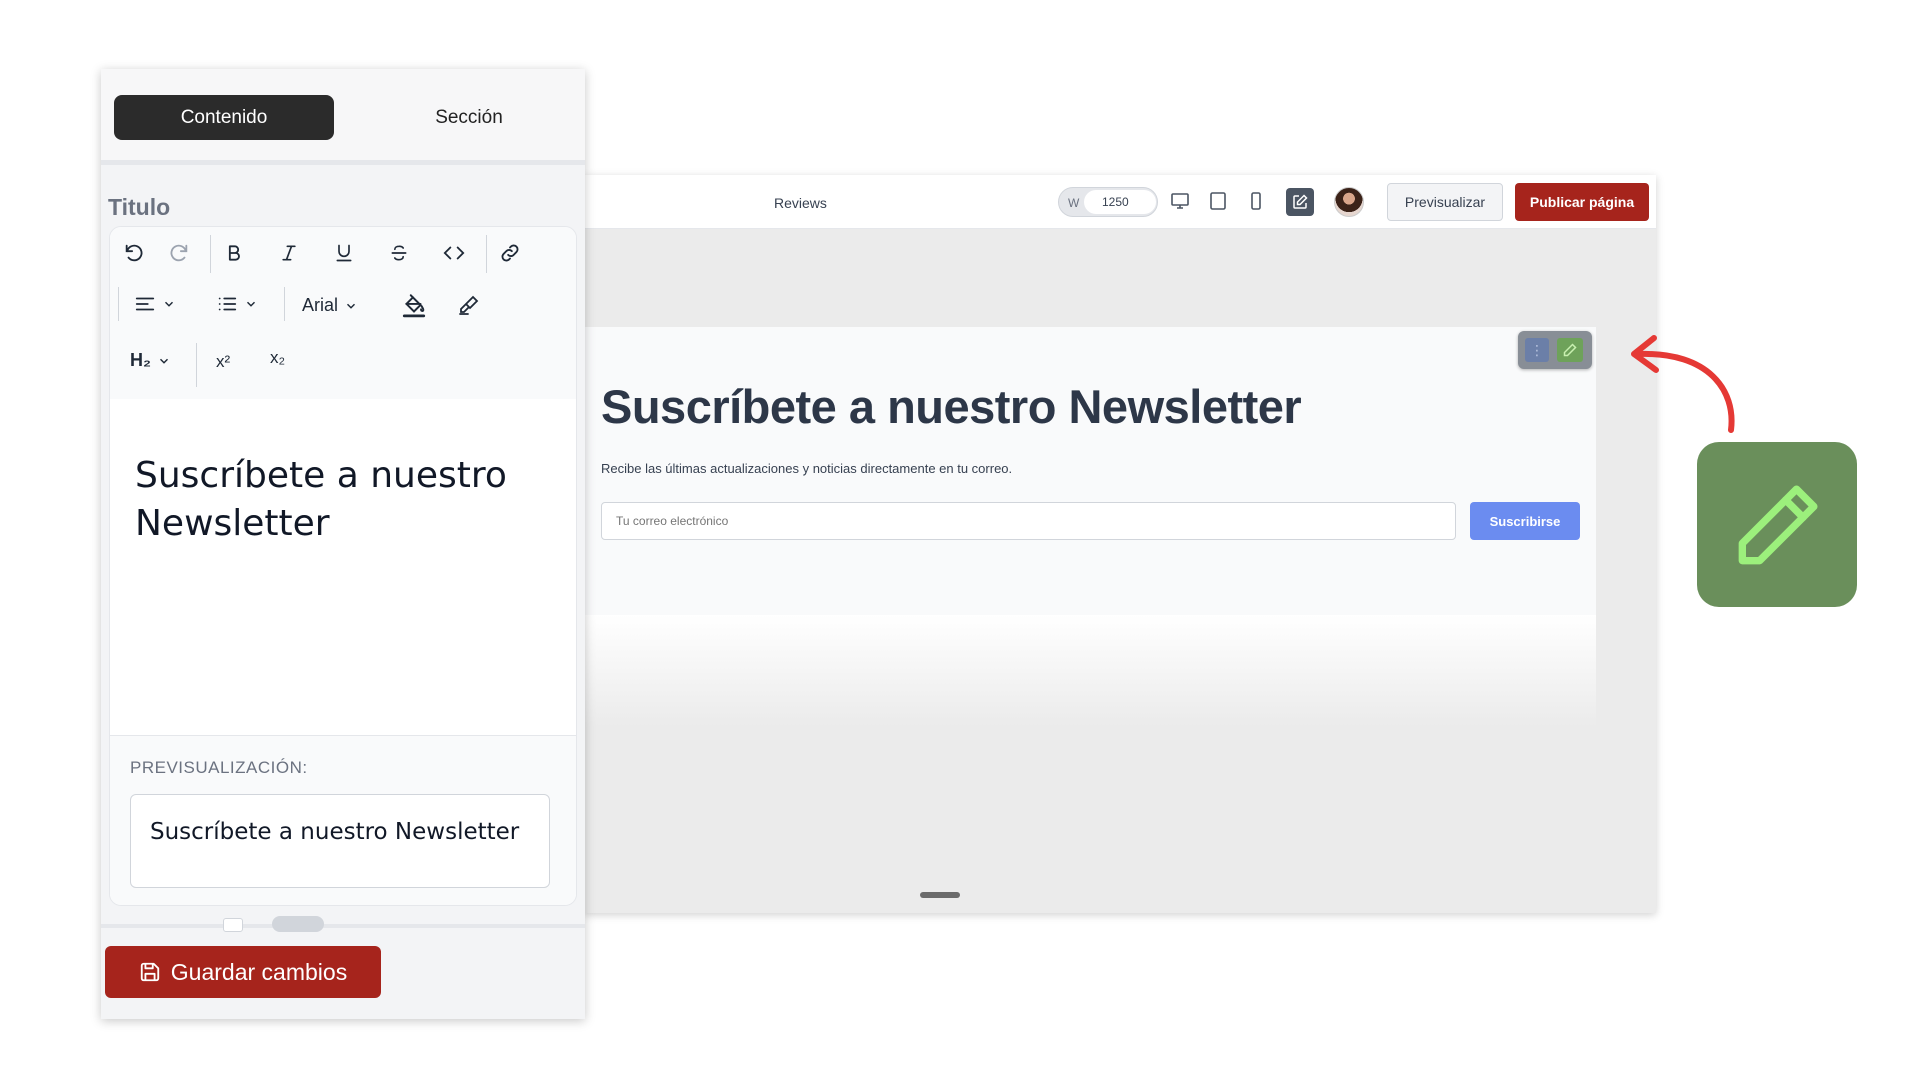  What do you see at coordinates (1525, 521) in the screenshot?
I see `subscribe-button: Suscribirse` at bounding box center [1525, 521].